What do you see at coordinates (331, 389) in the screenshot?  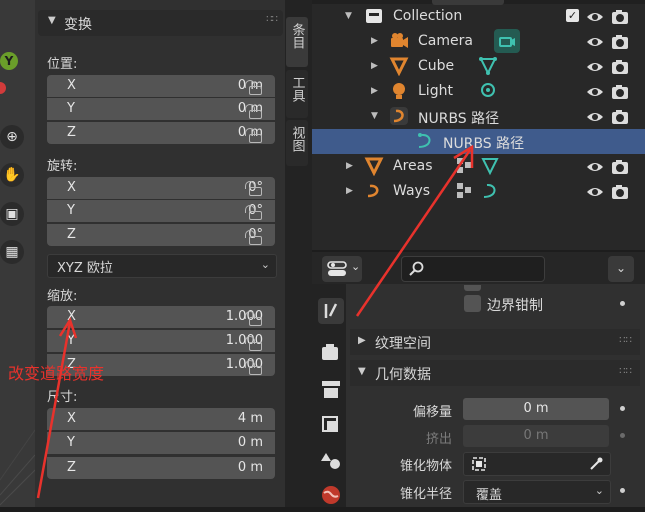 I see `output-tab` at bounding box center [331, 389].